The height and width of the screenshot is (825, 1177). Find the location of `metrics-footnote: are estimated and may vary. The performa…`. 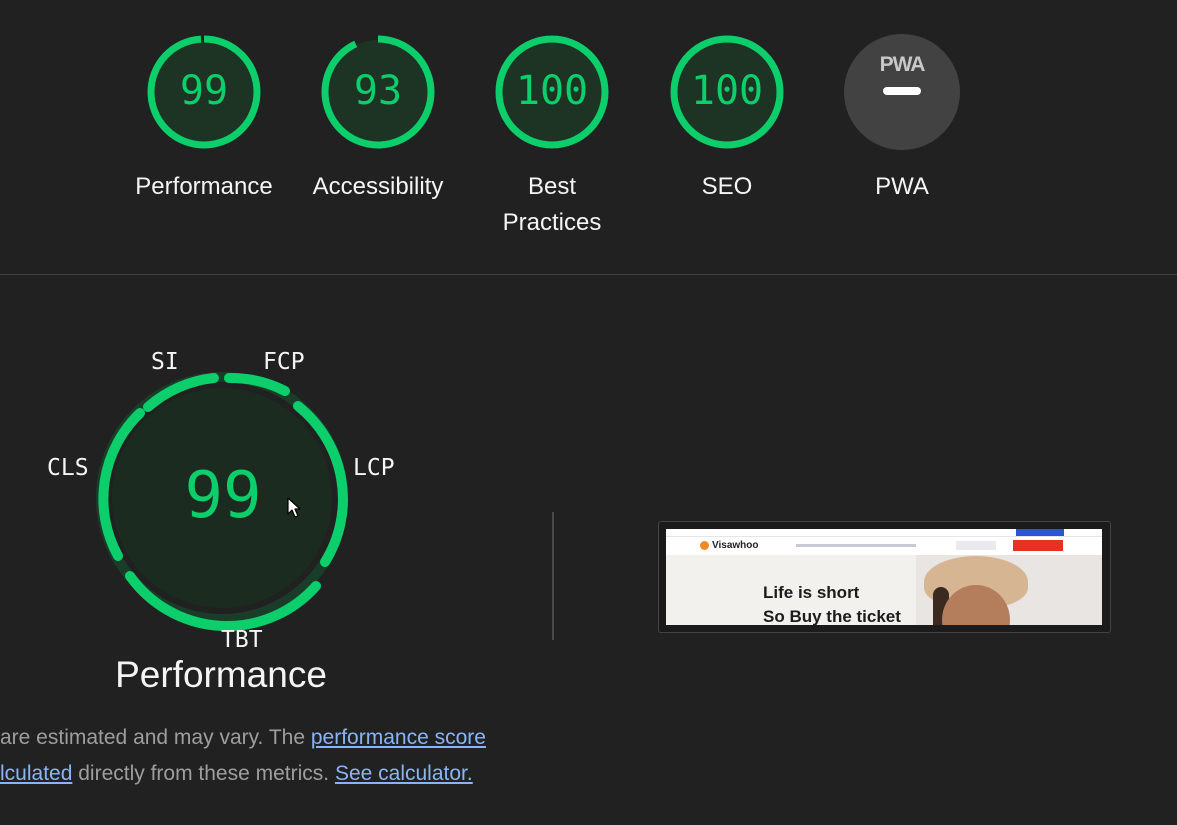

metrics-footnote: are estimated and may vary. The performa… is located at coordinates (280, 756).